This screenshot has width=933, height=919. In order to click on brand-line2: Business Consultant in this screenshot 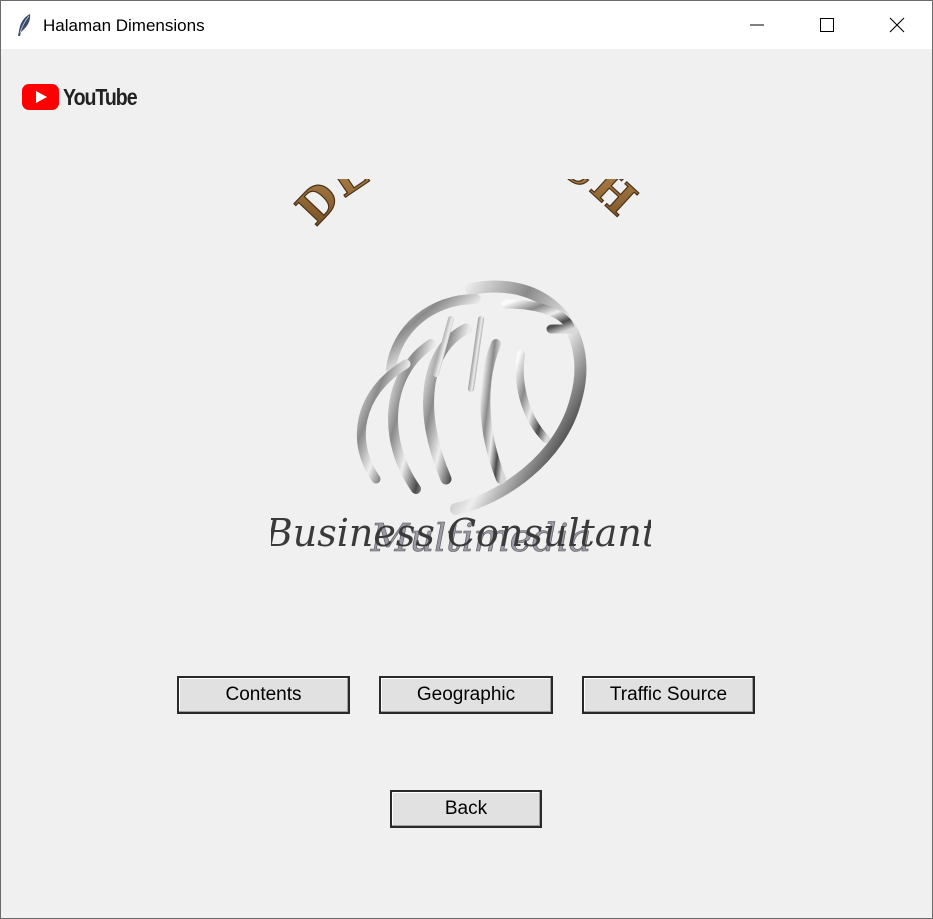, I will do `click(461, 533)`.